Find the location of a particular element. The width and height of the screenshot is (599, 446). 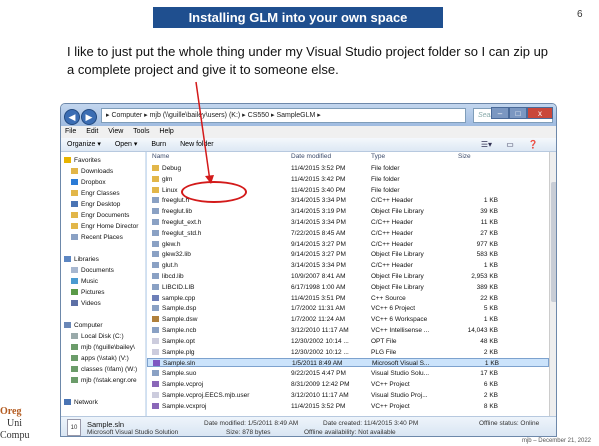

annotation-arrow is located at coordinates (204, 132).